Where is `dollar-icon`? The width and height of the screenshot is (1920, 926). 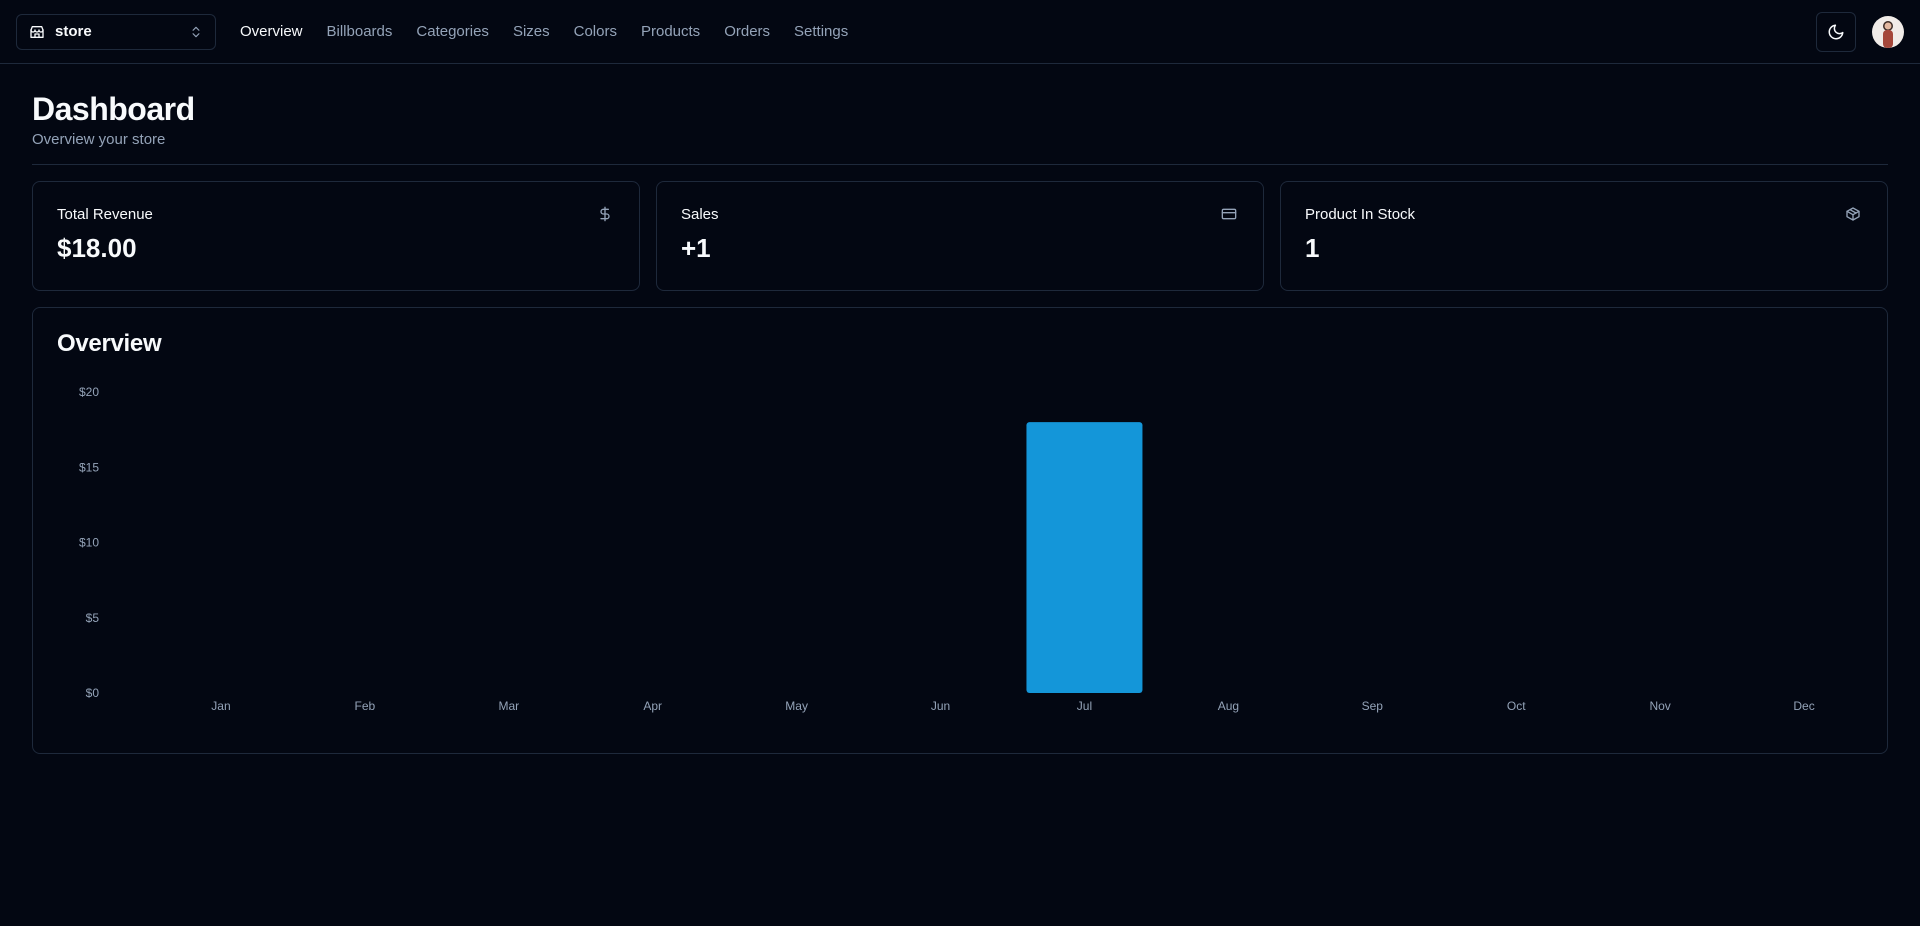
dollar-icon is located at coordinates (605, 214).